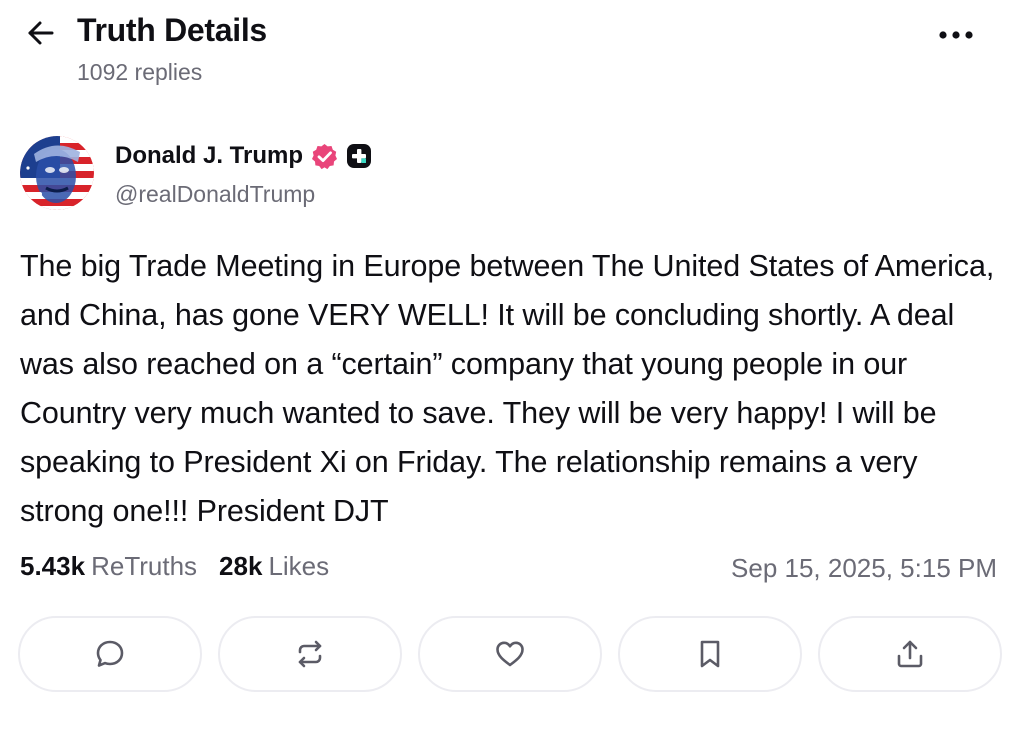  Describe the element at coordinates (298, 566) in the screenshot. I see `likes-label: Likes` at that location.